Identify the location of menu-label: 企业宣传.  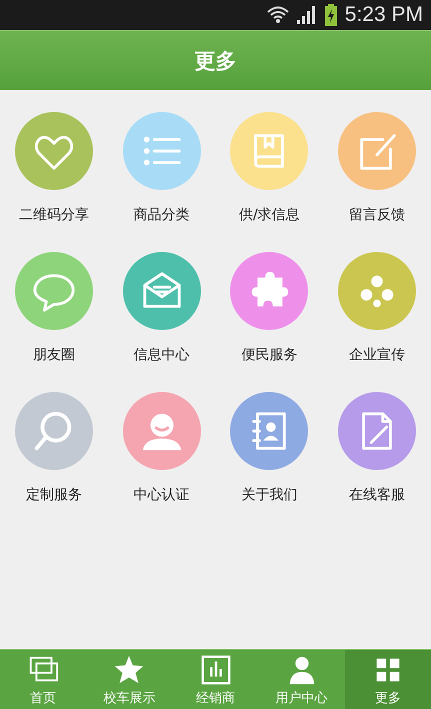
(377, 355).